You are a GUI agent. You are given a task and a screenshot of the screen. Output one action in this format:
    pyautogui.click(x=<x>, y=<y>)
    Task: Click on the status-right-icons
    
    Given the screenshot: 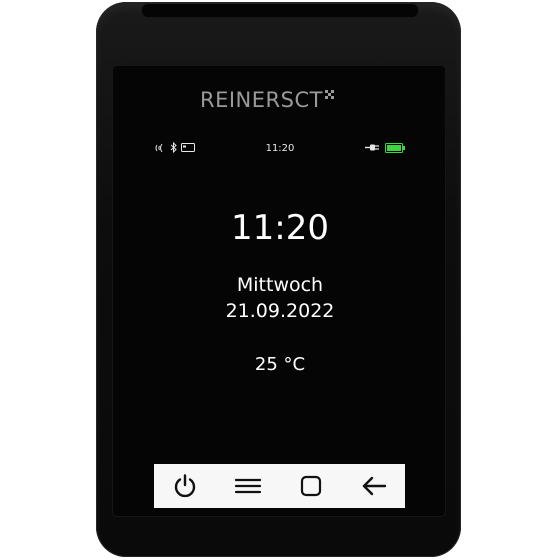 What is the action you would take?
    pyautogui.click(x=385, y=149)
    